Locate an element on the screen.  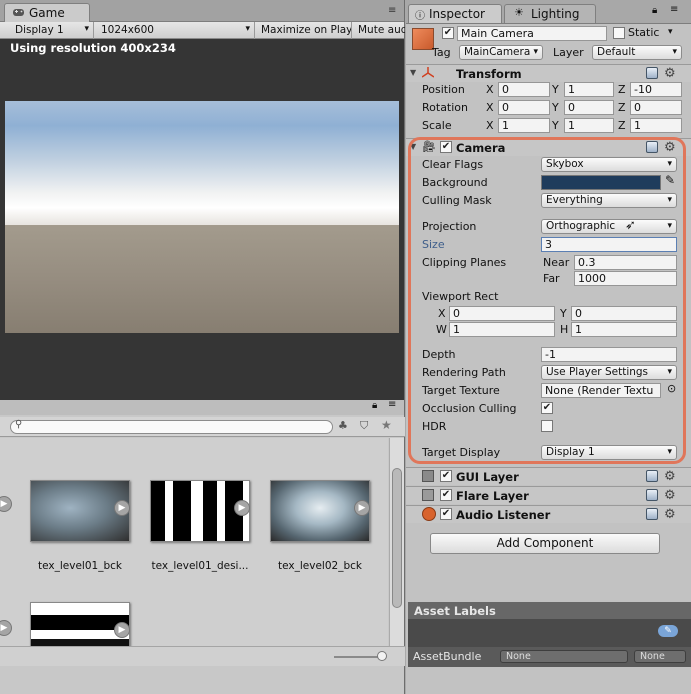
viewport-y-field: 0 is located at coordinates (624, 313).